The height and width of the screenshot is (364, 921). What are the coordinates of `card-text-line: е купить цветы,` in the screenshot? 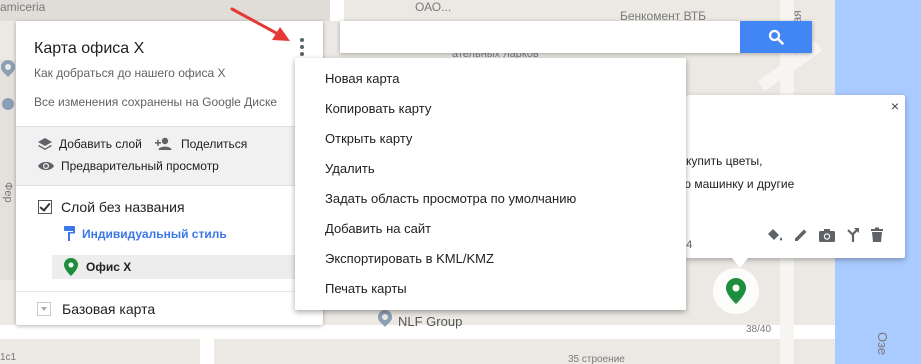 It's located at (719, 161).